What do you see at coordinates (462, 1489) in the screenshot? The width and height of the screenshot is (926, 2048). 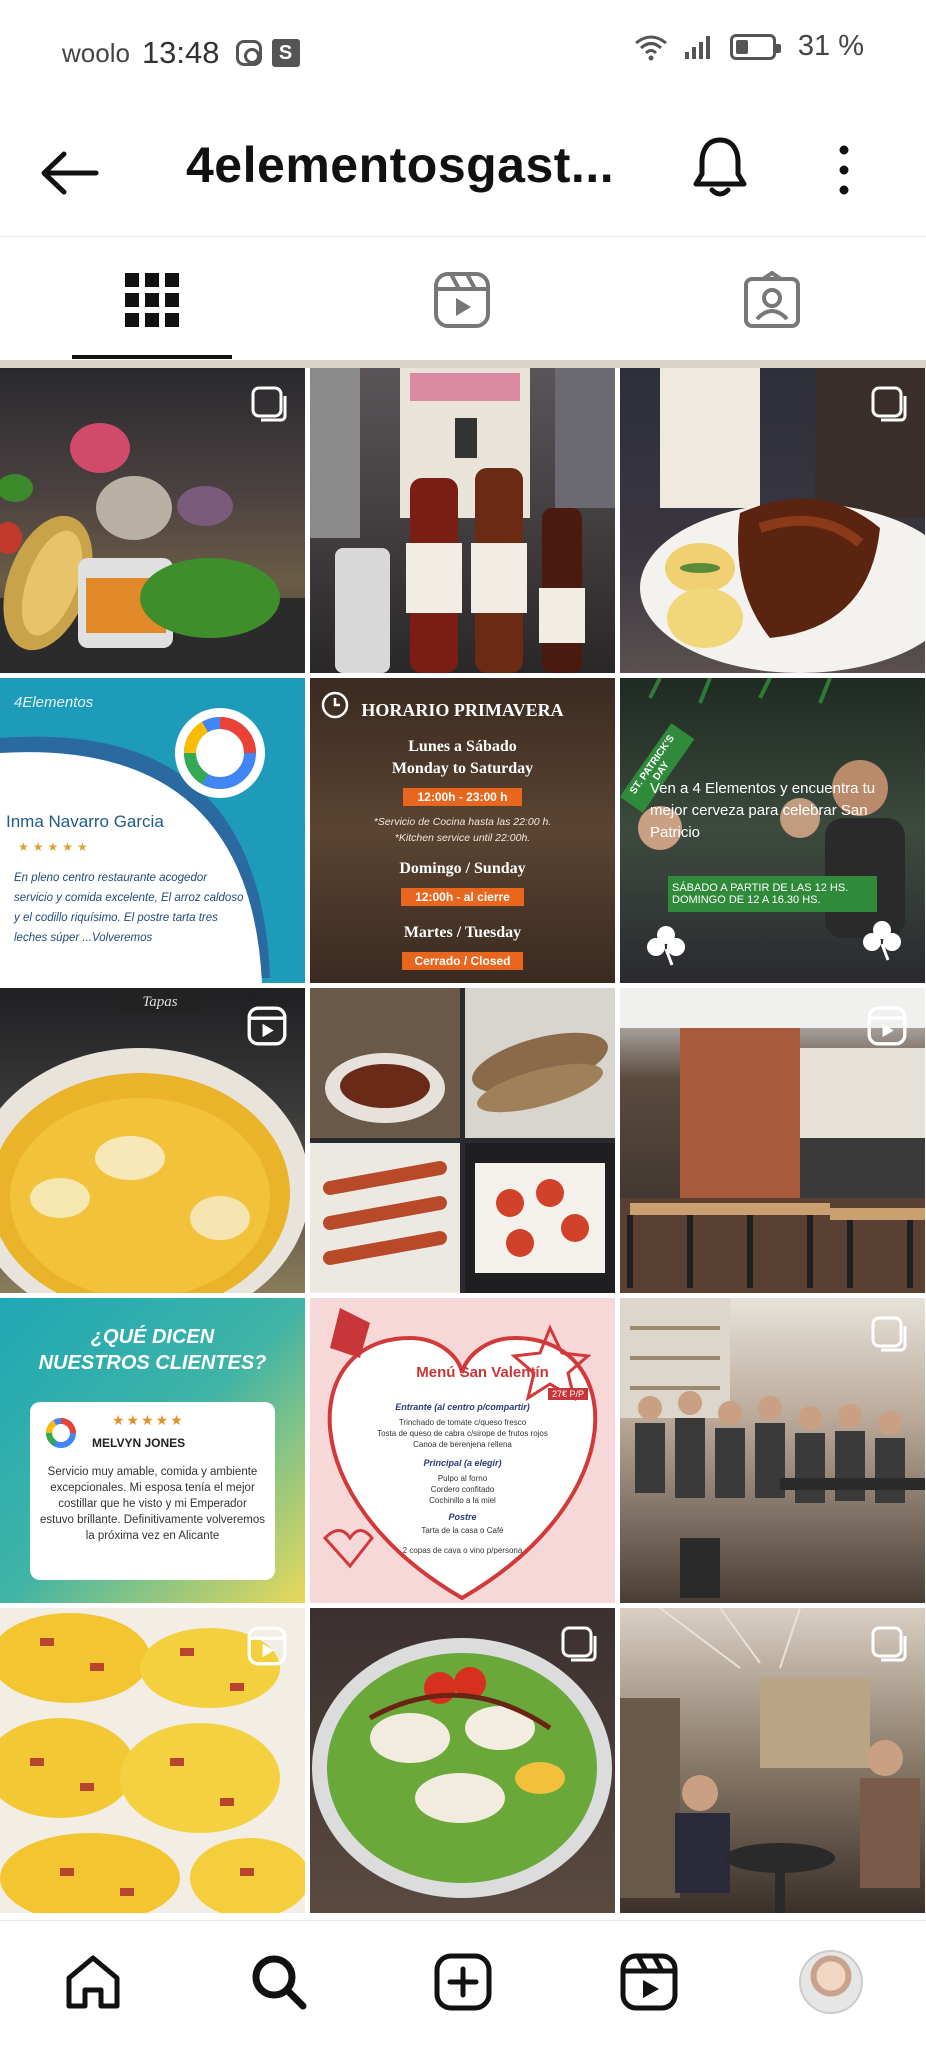 I see `menu-item: Cordero confitado` at bounding box center [462, 1489].